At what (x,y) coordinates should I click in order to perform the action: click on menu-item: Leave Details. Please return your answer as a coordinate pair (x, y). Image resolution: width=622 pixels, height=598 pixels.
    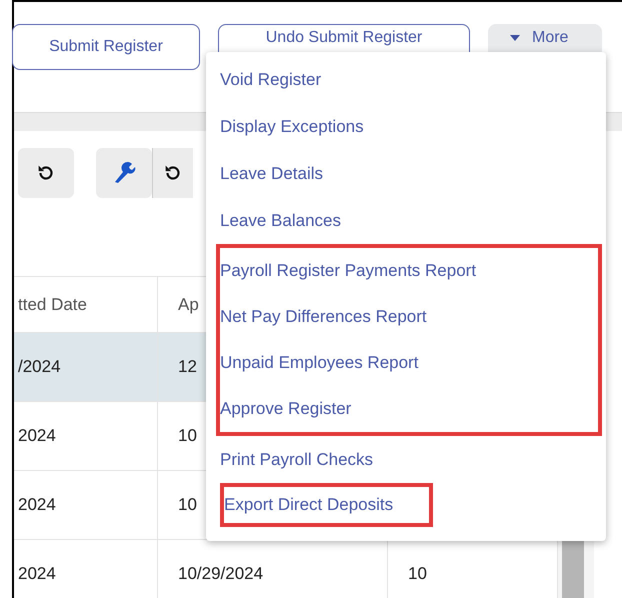
    Looking at the image, I should click on (413, 173).